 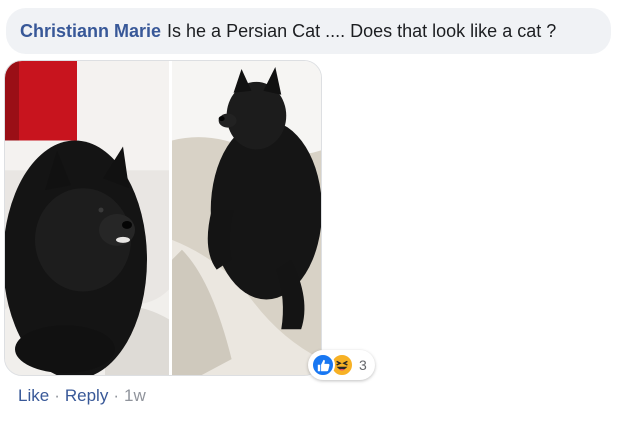 What do you see at coordinates (135, 396) in the screenshot?
I see `comment-timestamp: 1w` at bounding box center [135, 396].